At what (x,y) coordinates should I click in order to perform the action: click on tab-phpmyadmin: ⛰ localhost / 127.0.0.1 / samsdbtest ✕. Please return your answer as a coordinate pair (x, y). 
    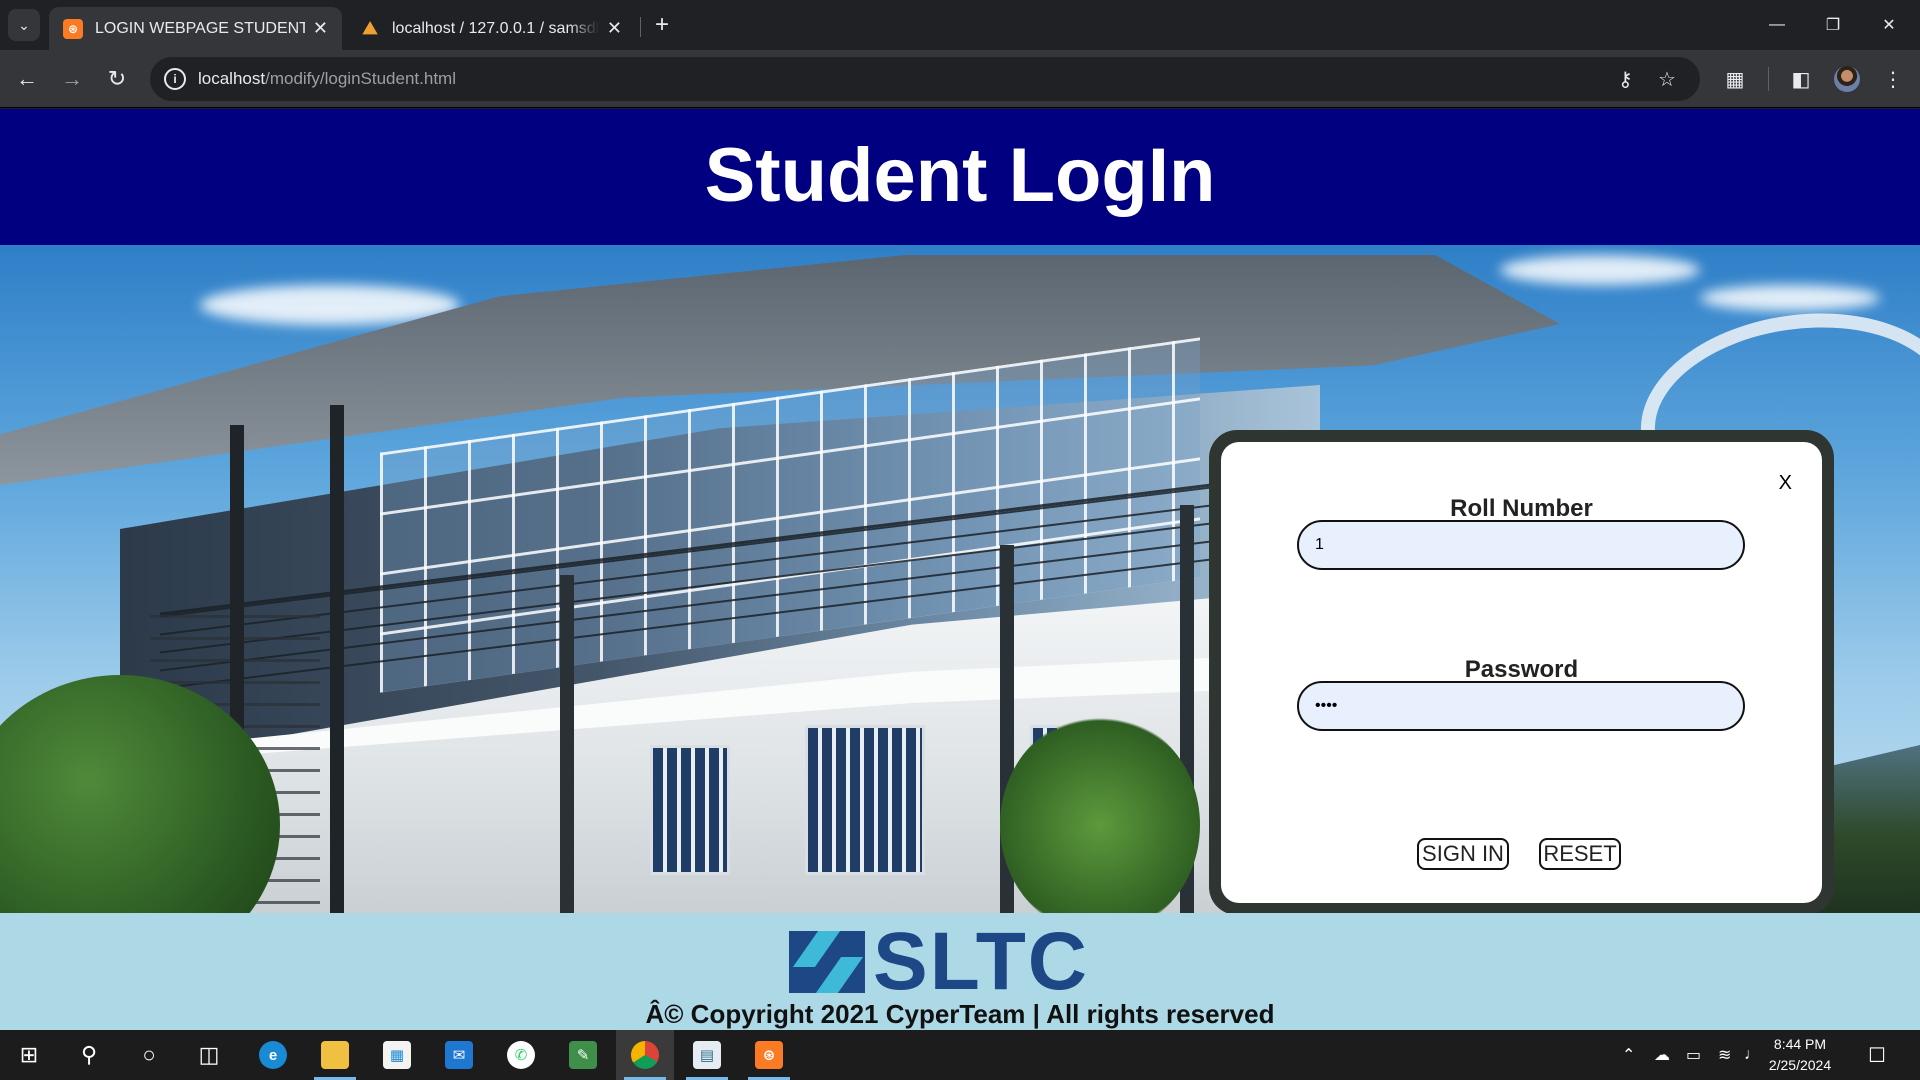
    Looking at the image, I should click on (491, 28).